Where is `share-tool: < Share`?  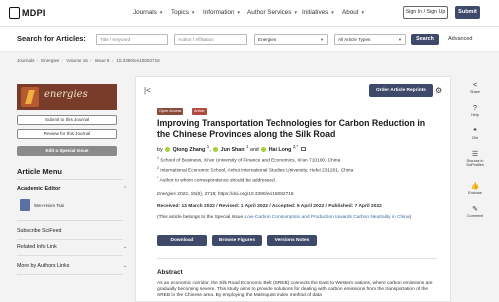 share-tool: < Share is located at coordinates (475, 88).